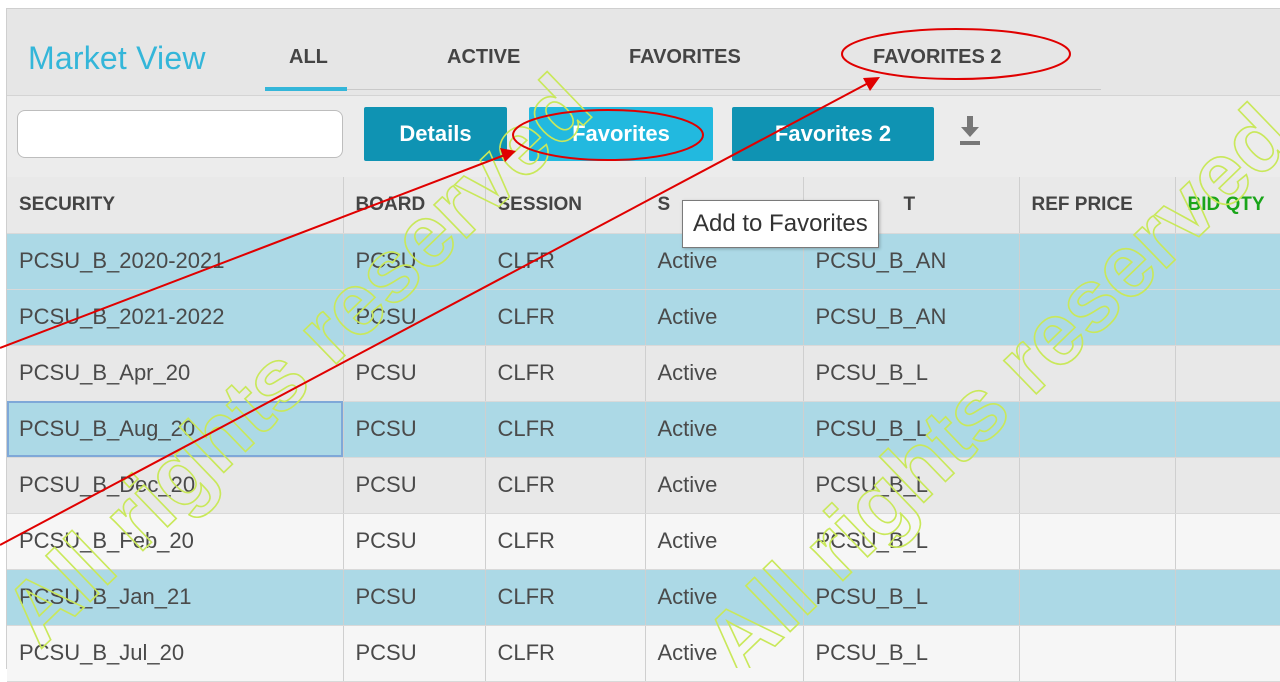 Image resolution: width=1280 pixels, height=682 pixels. What do you see at coordinates (117, 58) in the screenshot?
I see `page-title: Market View` at bounding box center [117, 58].